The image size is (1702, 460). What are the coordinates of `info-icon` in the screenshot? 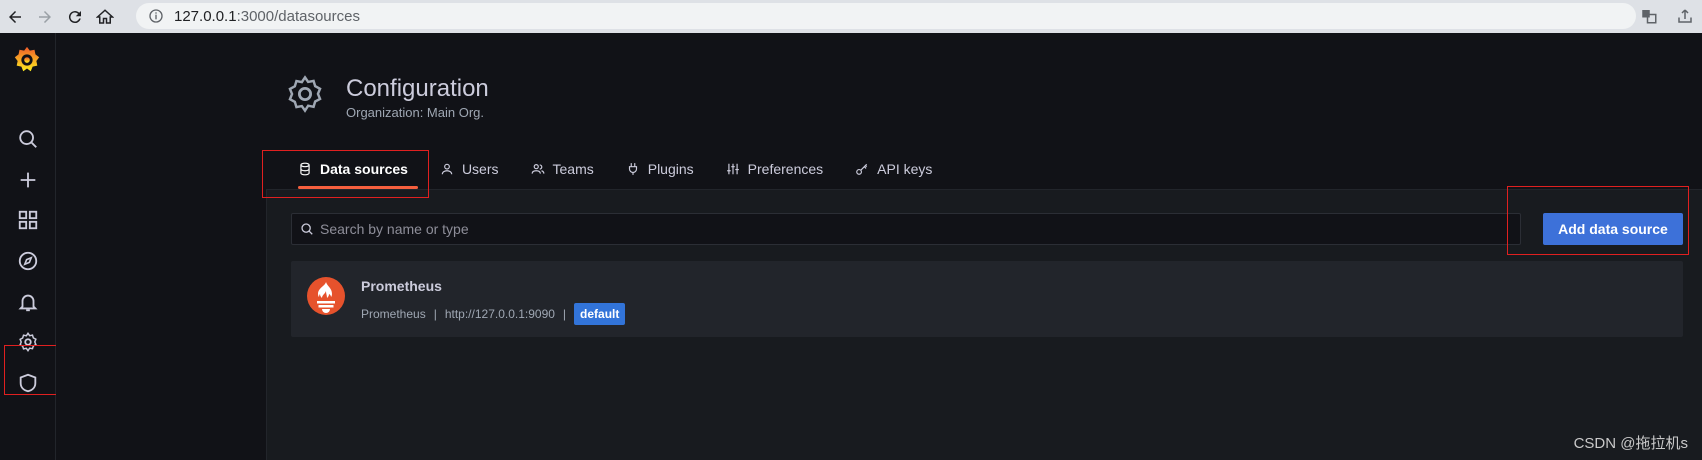 It's located at (156, 16).